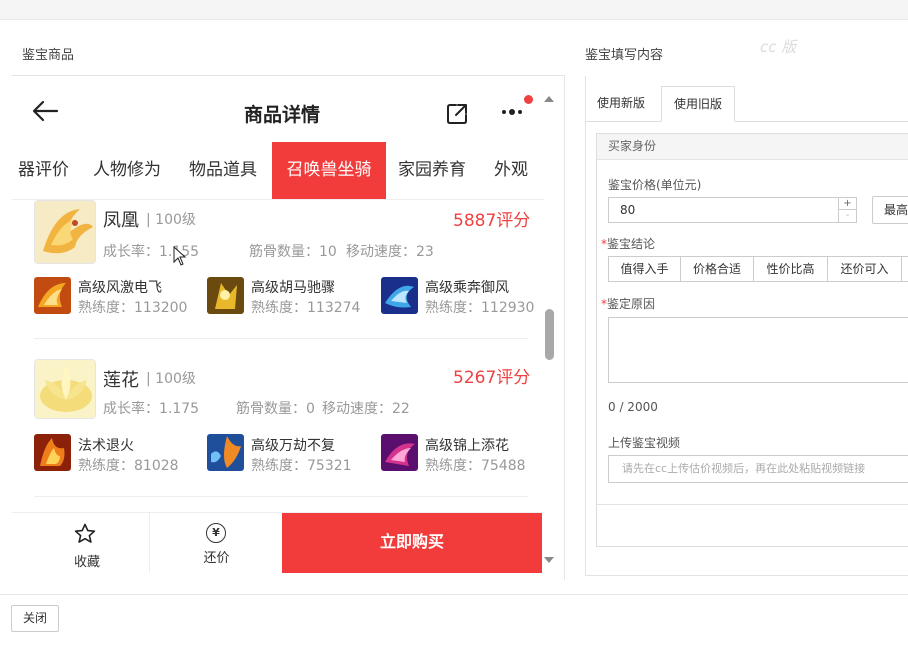 The height and width of the screenshot is (648, 908). I want to click on close-button: 关闭, so click(35, 618).